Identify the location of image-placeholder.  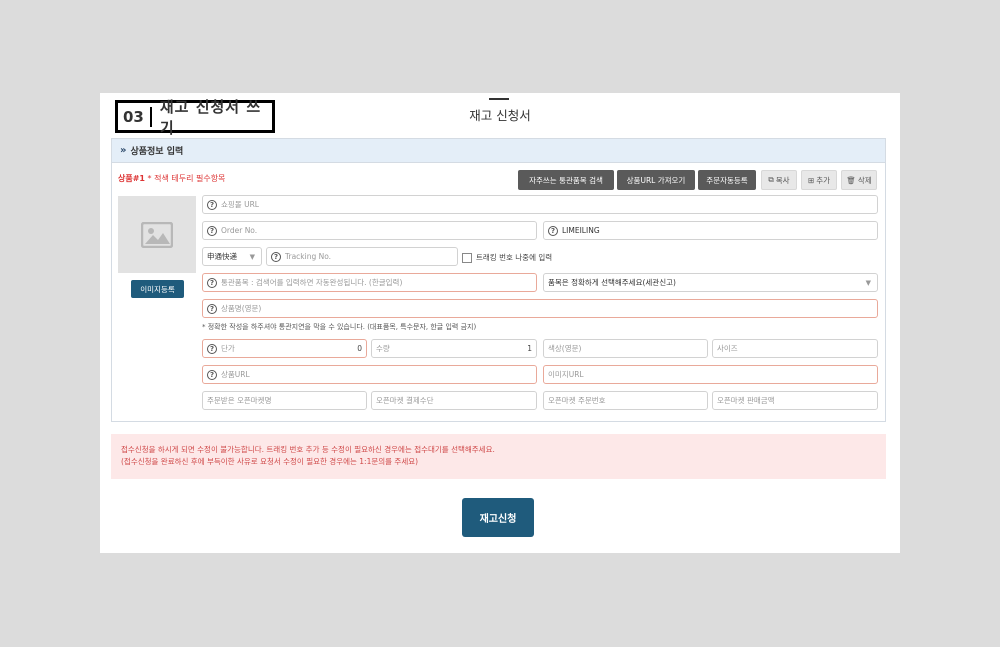
(157, 234).